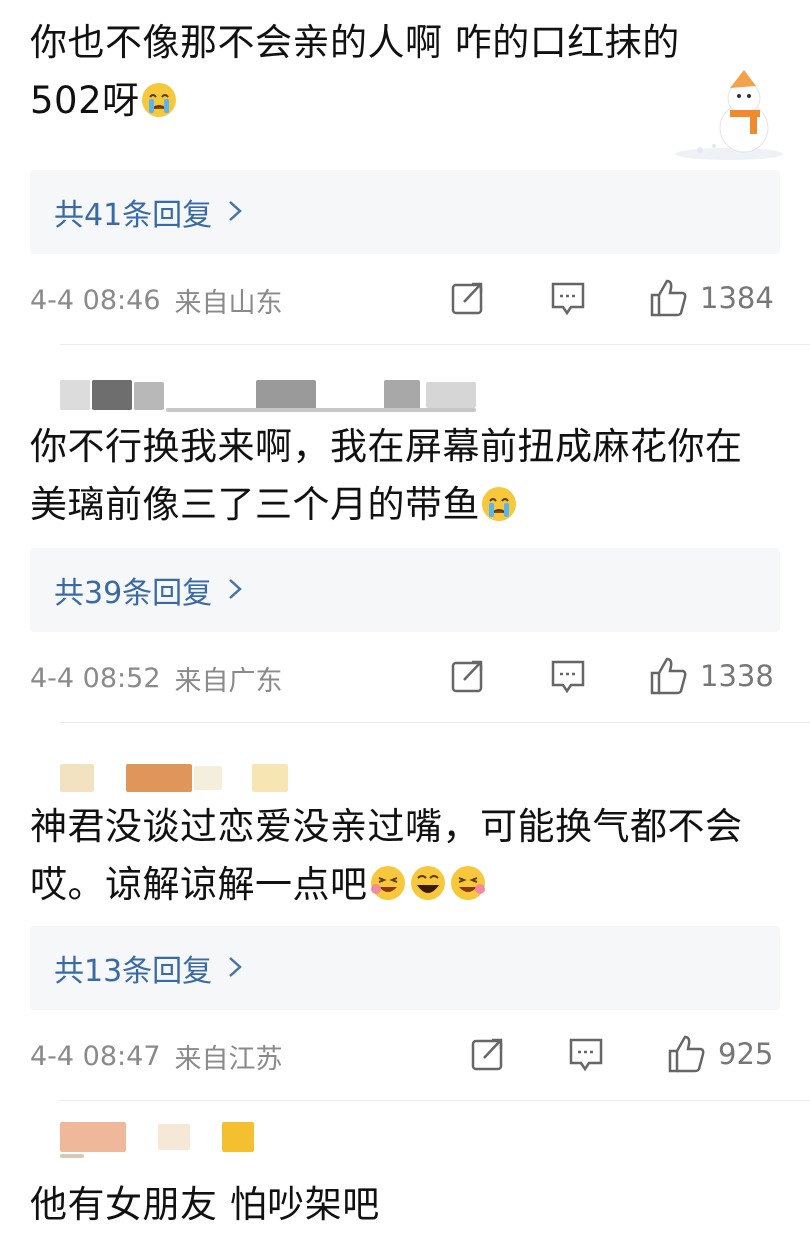 This screenshot has width=810, height=1234. I want to click on replies-link: 共13条回复, so click(405, 968).